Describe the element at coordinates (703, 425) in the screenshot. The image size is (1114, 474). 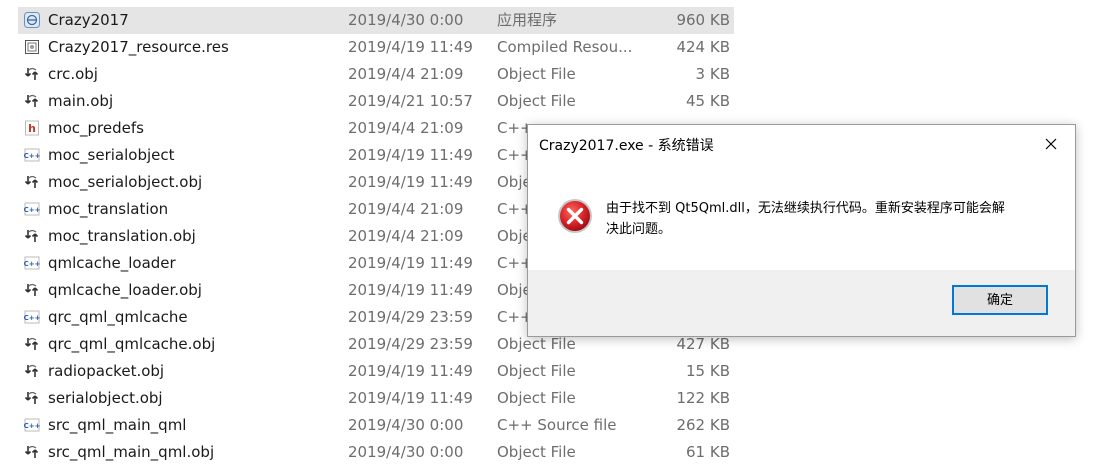
I see `file-size: 262 KB` at that location.